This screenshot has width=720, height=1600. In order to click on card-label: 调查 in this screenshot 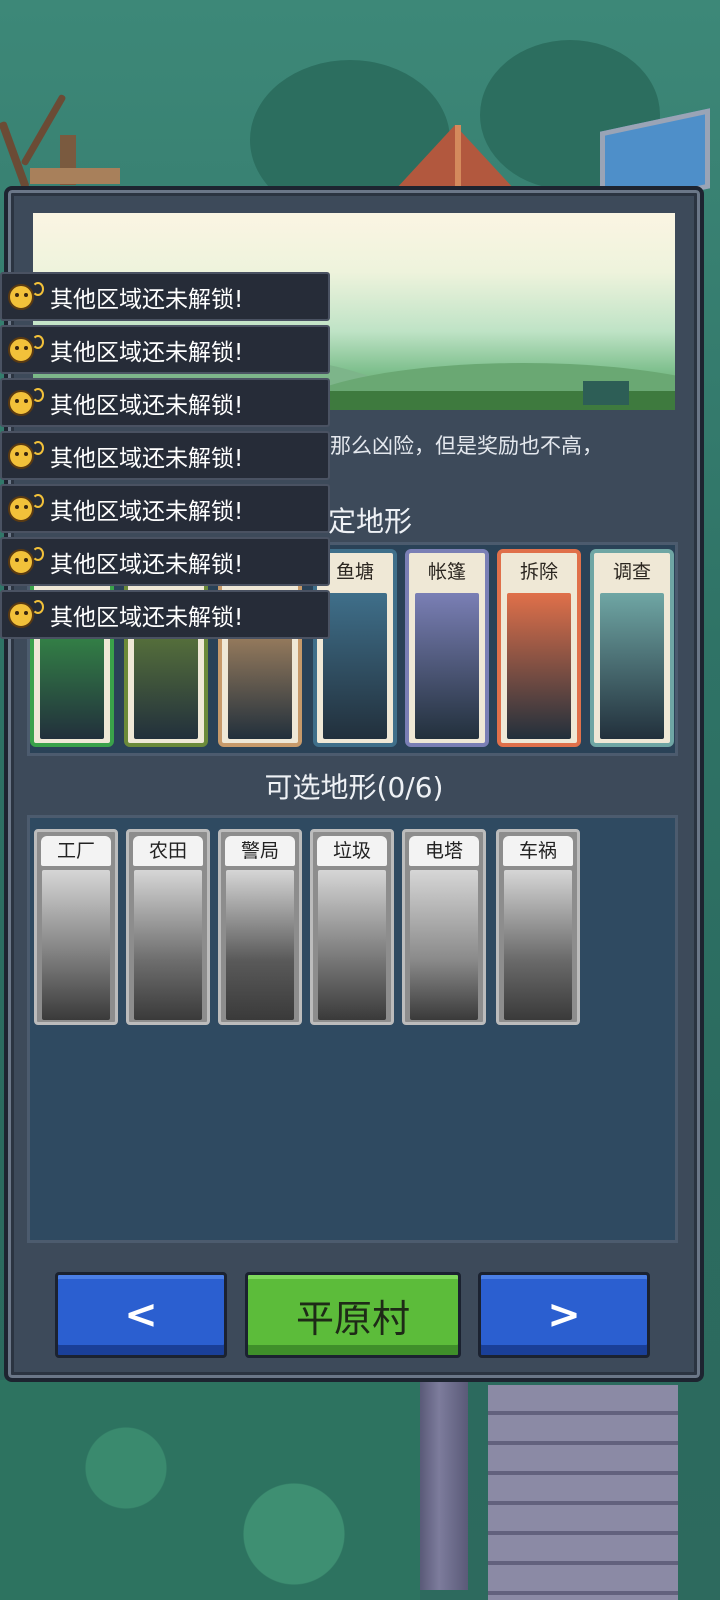, I will do `click(632, 572)`.